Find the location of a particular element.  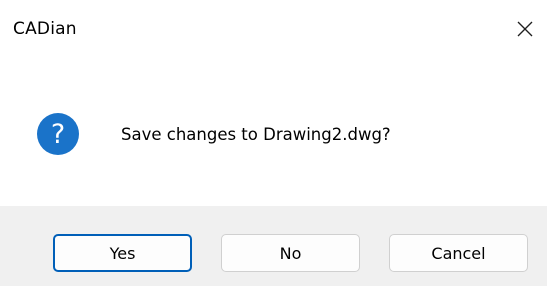

yes-button: Yes is located at coordinates (122, 253).